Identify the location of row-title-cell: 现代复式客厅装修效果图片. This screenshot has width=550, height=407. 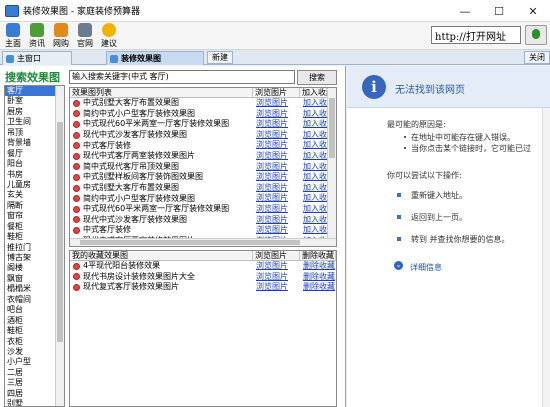
(161, 287).